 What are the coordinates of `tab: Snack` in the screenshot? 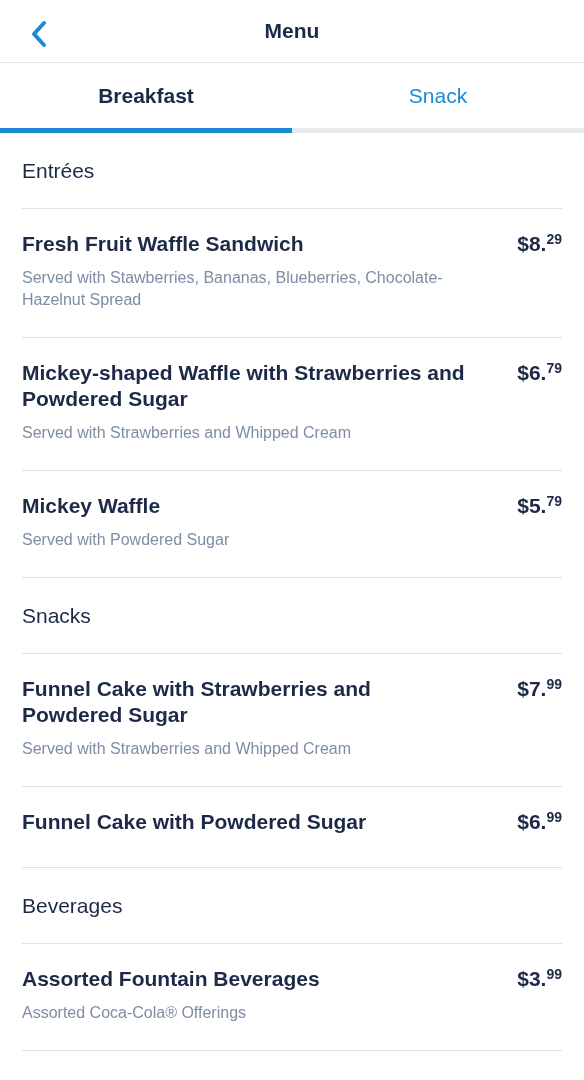 It's located at (438, 98).